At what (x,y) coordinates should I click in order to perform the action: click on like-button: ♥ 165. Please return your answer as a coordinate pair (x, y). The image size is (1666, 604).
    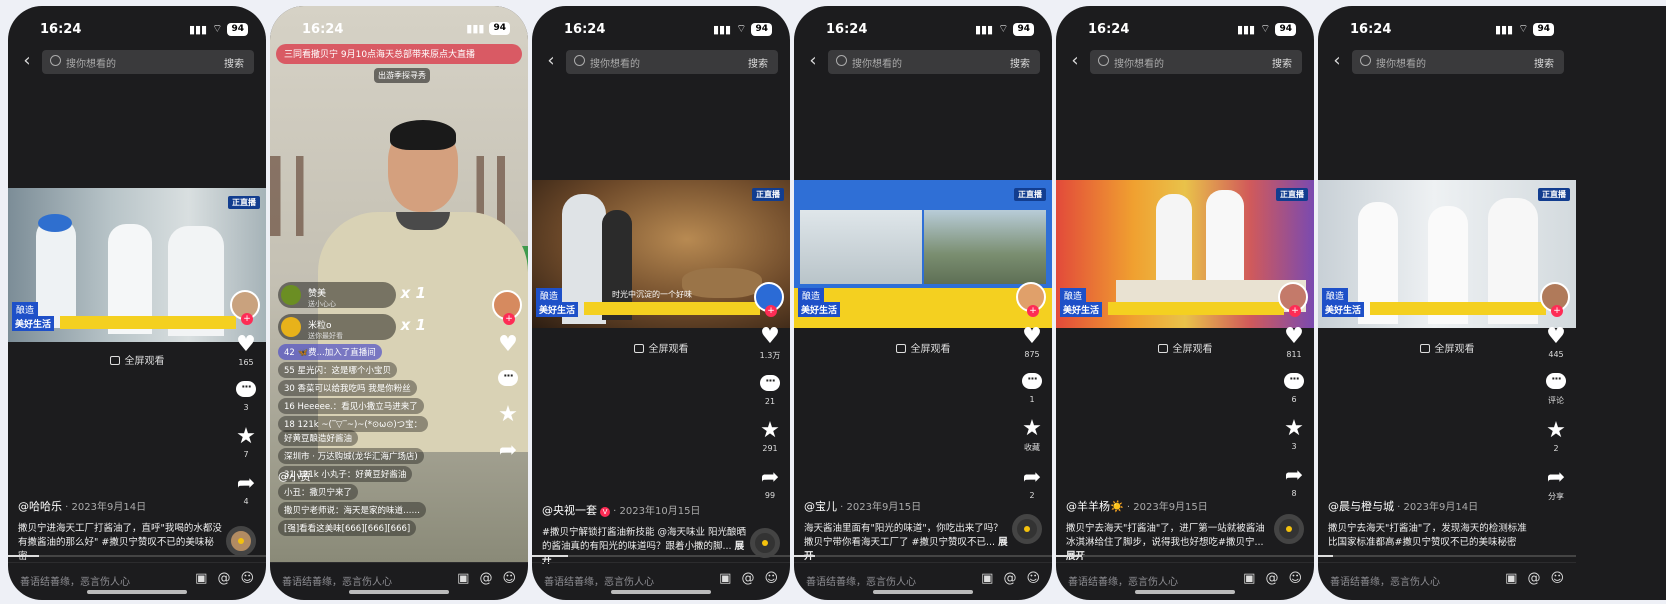
    Looking at the image, I should click on (246, 351).